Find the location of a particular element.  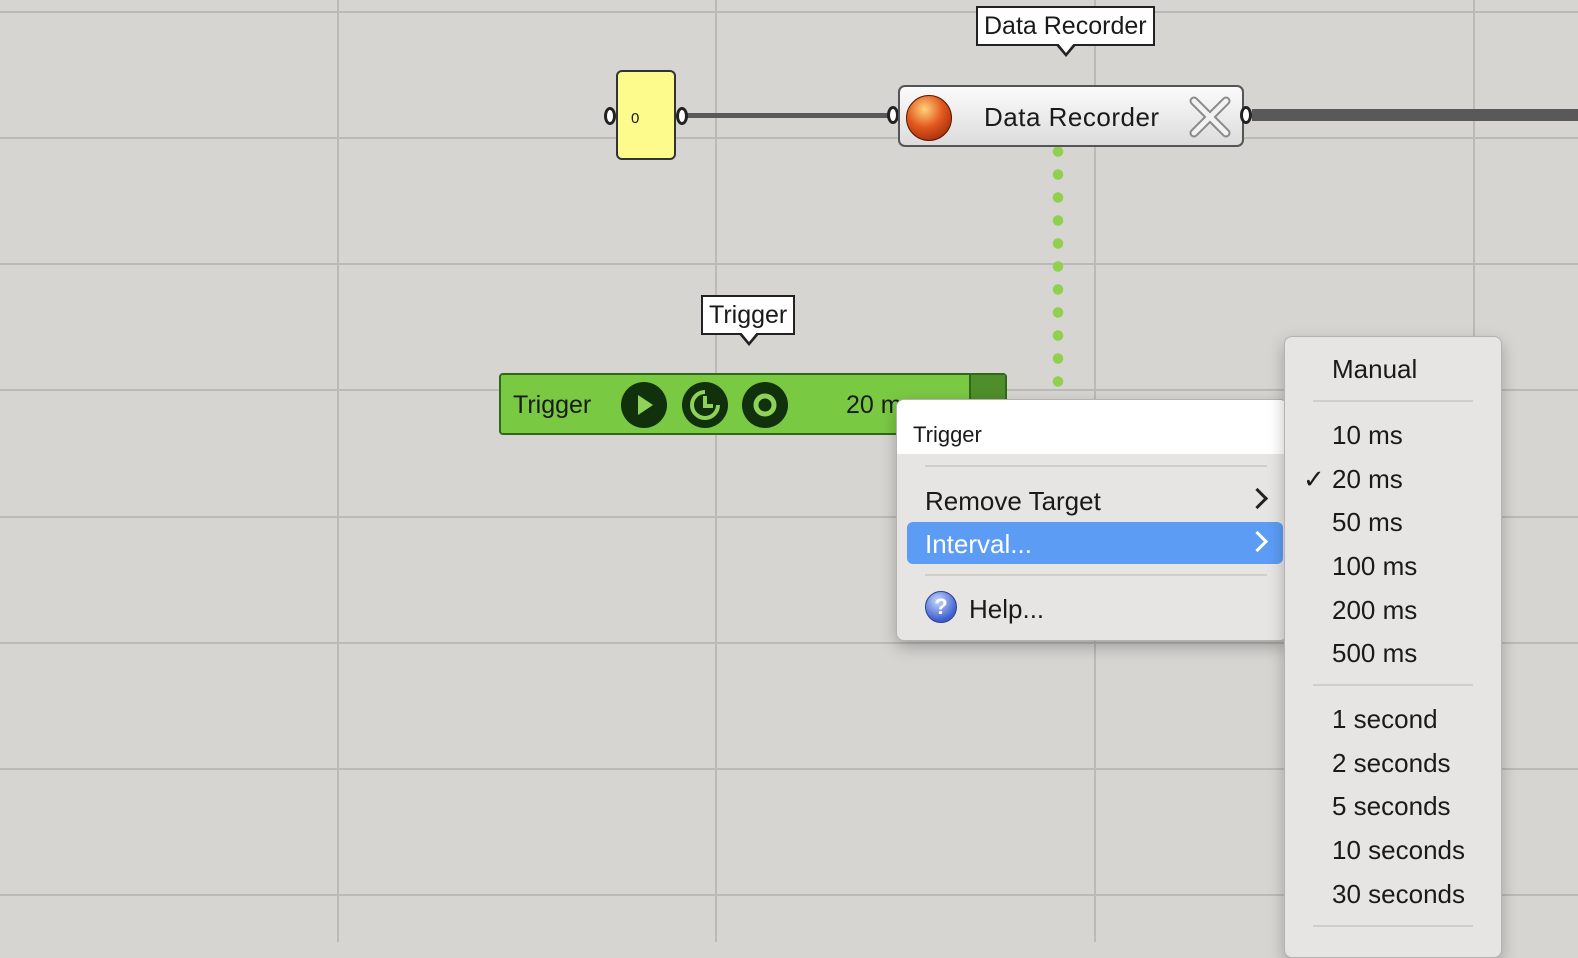

stop-circle-icon is located at coordinates (765, 405).